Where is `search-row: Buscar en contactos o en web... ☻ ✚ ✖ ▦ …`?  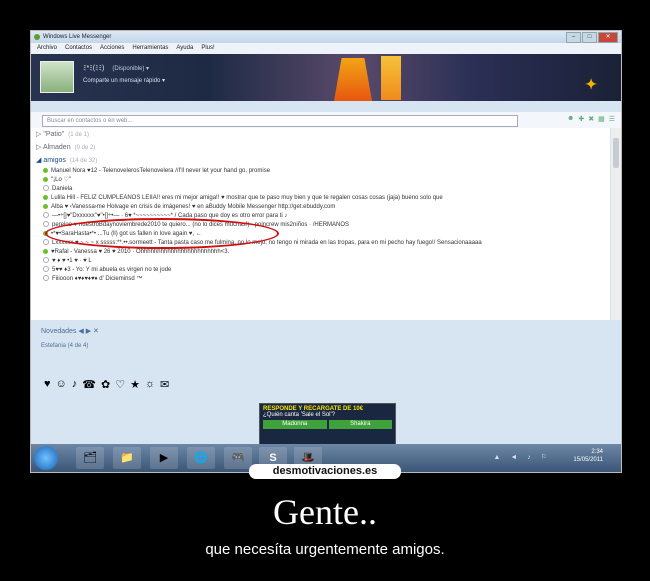 search-row: Buscar en contactos o en web... ☻ ✚ ✖ ▦ … is located at coordinates (326, 120).